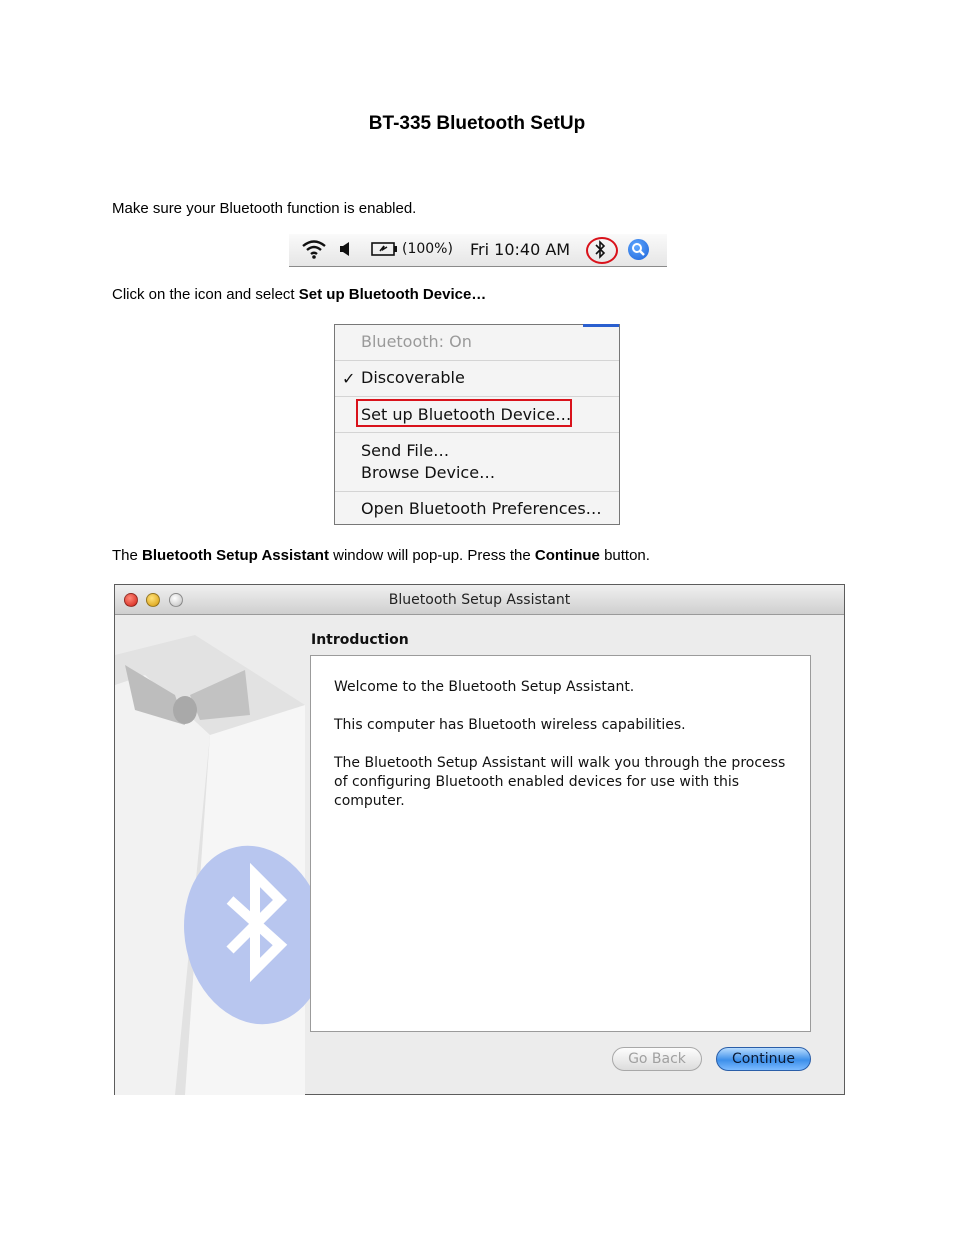  I want to click on bluetooth-icon, so click(600, 249).